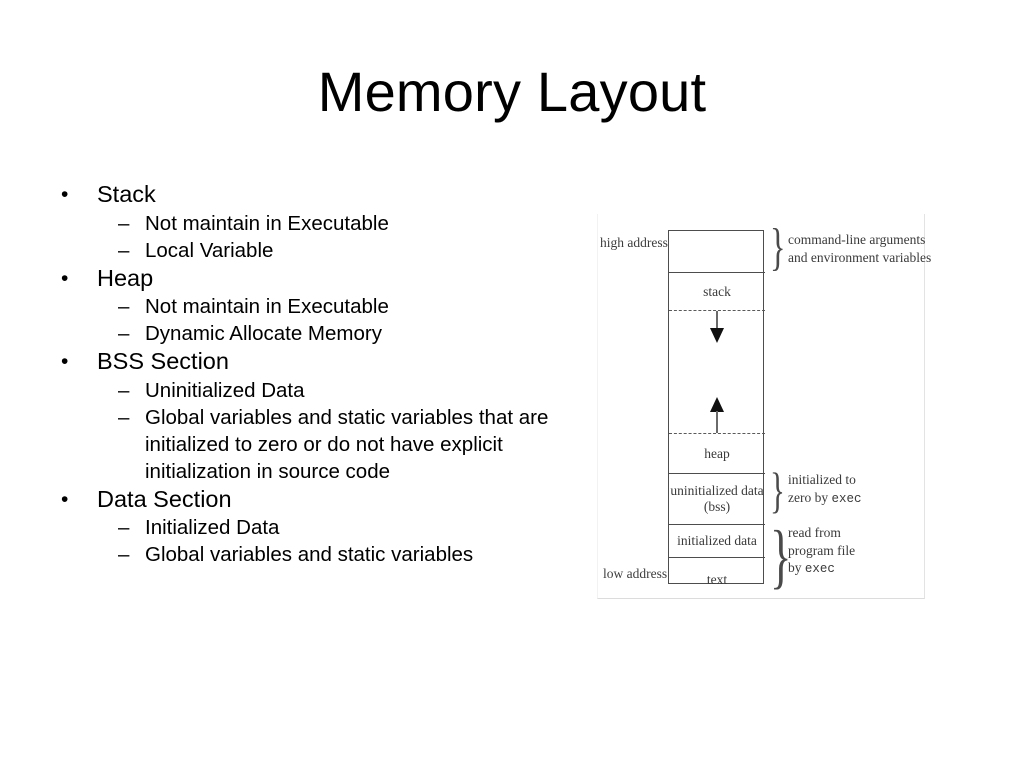  I want to click on page-title: Memory Layout, so click(512, 91).